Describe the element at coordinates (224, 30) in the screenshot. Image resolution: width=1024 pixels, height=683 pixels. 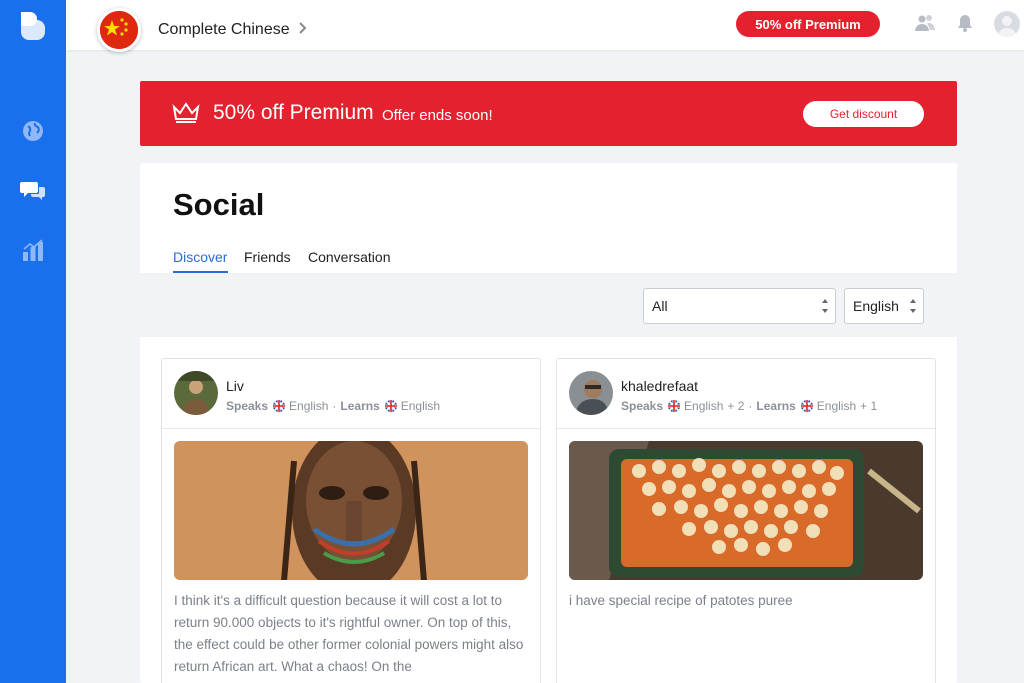
I see `course-title: Complete Chinese` at that location.